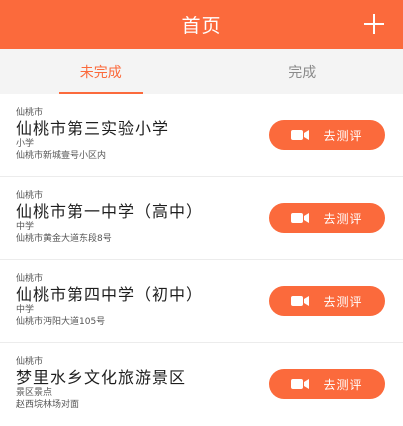  Describe the element at coordinates (60, 322) in the screenshot. I see `item-address: 仙桃市沔阳大道105号` at that location.